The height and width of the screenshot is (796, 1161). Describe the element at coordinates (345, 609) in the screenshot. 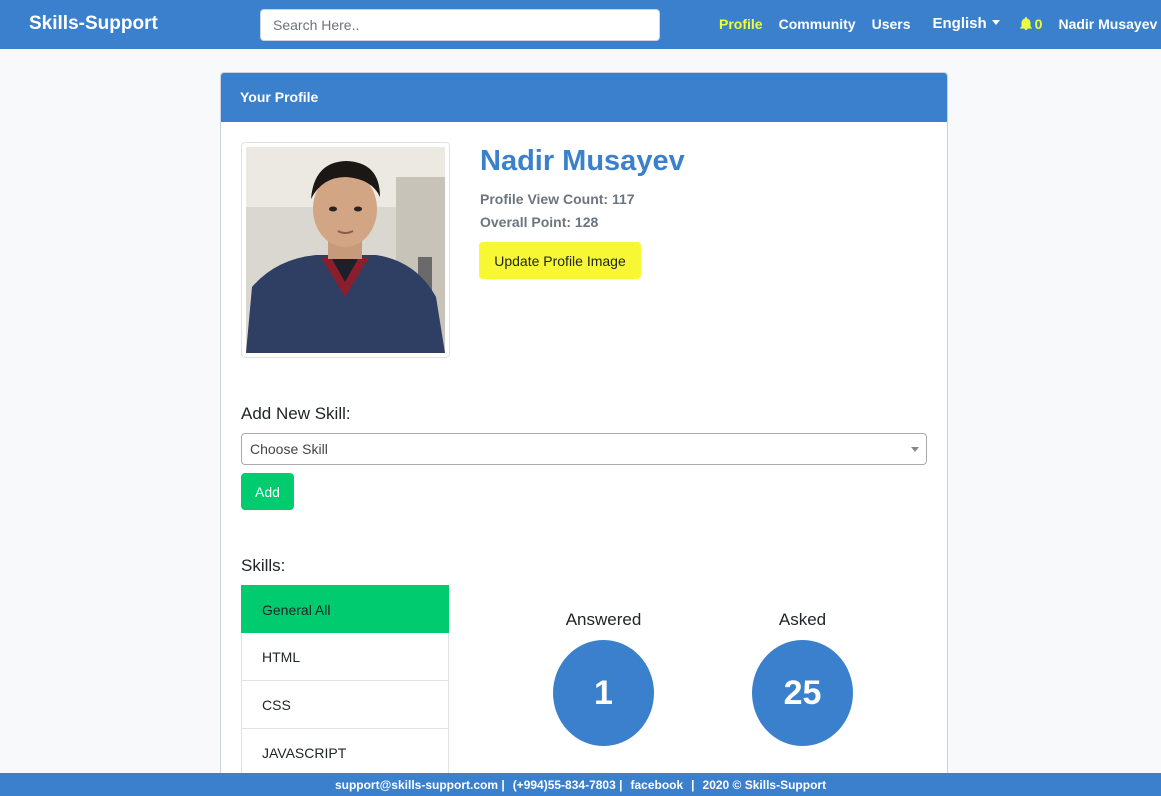

I see `skill-item-general-all: General All` at that location.